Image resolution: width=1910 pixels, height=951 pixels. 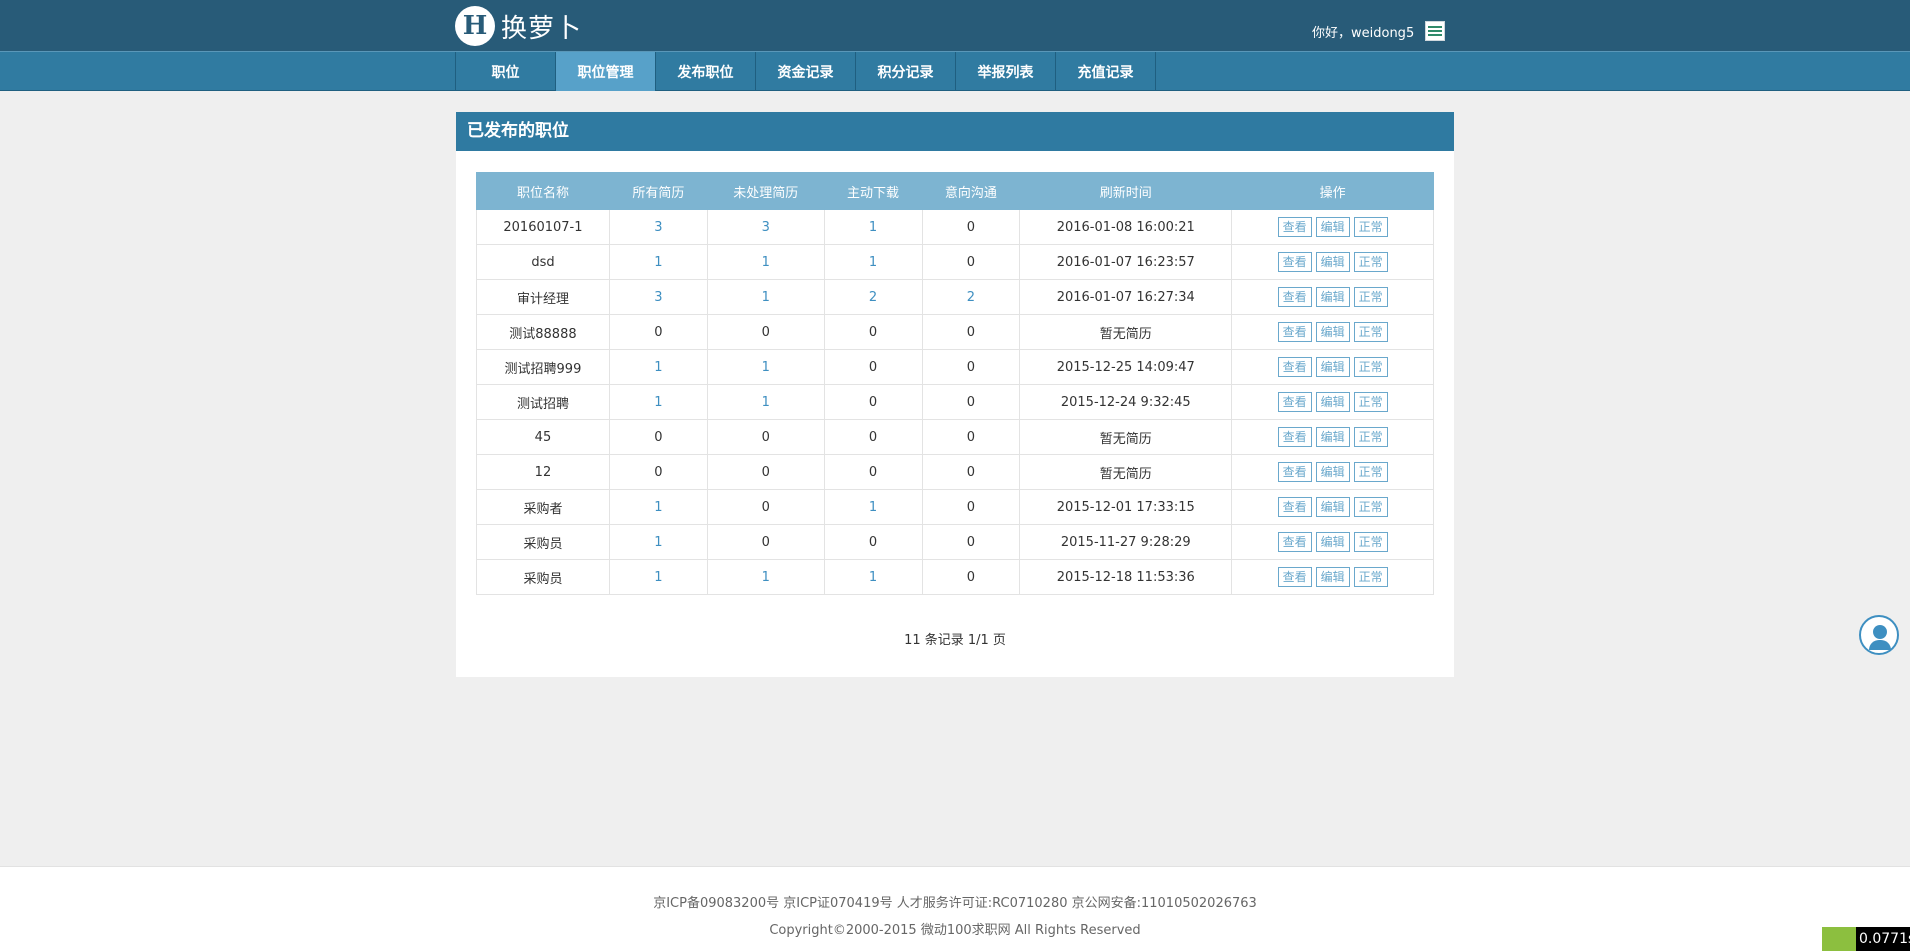 I want to click on nav-item-2: 发布职位, so click(x=706, y=71).